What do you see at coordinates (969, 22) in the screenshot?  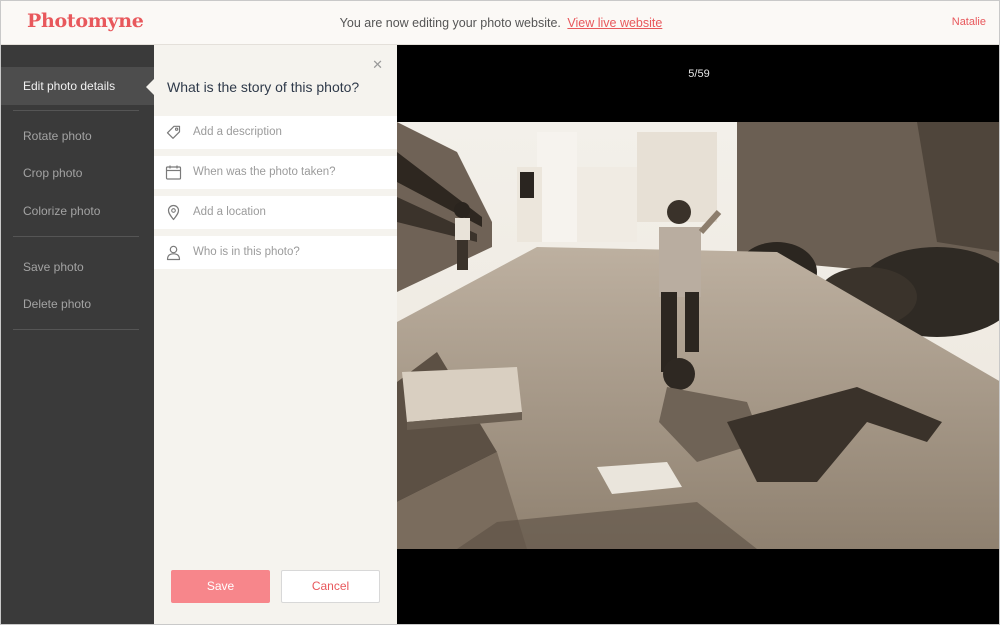 I see `user-name: Natalie` at bounding box center [969, 22].